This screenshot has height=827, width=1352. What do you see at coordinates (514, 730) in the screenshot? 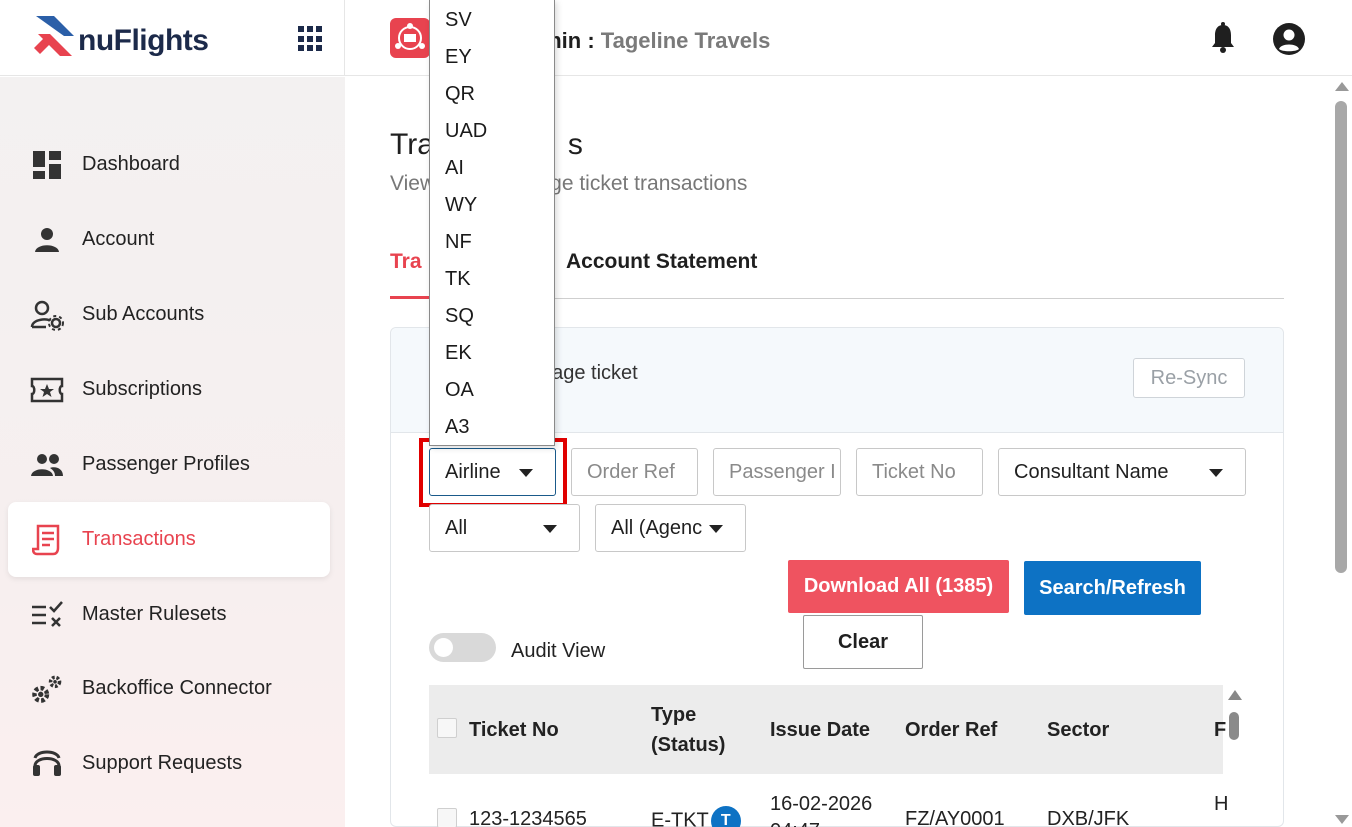
I see `column-header-ticket-no: Ticket No` at bounding box center [514, 730].